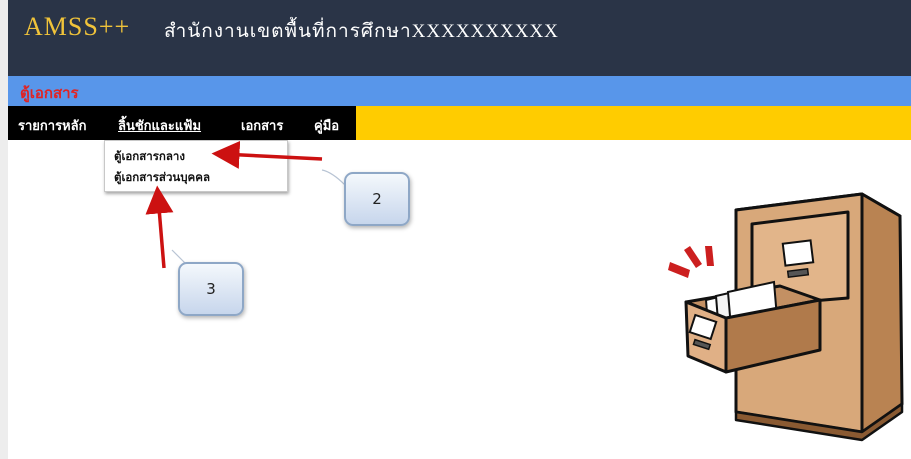  I want to click on callout-3: 3, so click(211, 289).